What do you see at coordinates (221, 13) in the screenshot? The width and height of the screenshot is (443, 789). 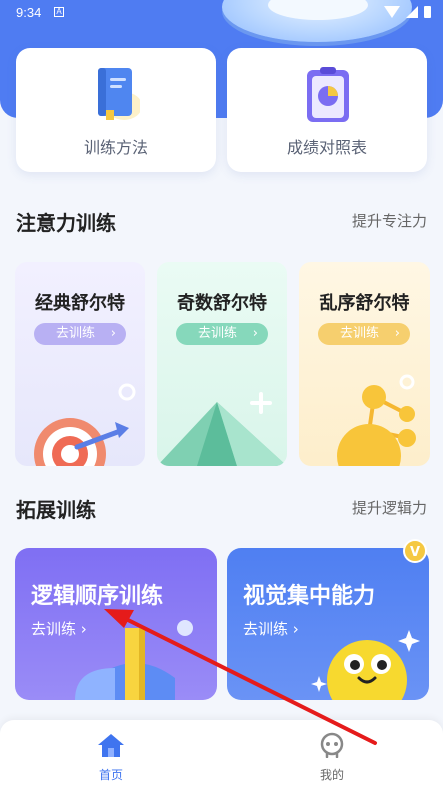 I see `status-bar: 9:34 A` at bounding box center [221, 13].